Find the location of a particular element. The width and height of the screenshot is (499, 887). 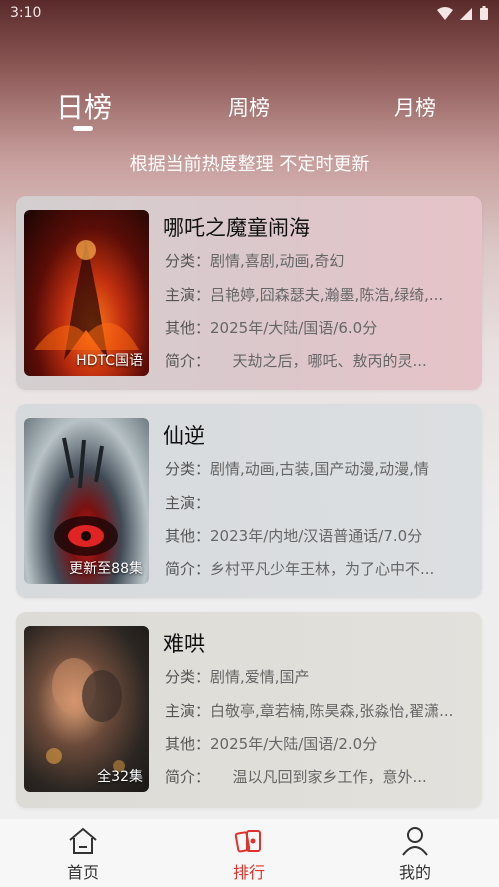

item-title: 仙逆 is located at coordinates (184, 436).